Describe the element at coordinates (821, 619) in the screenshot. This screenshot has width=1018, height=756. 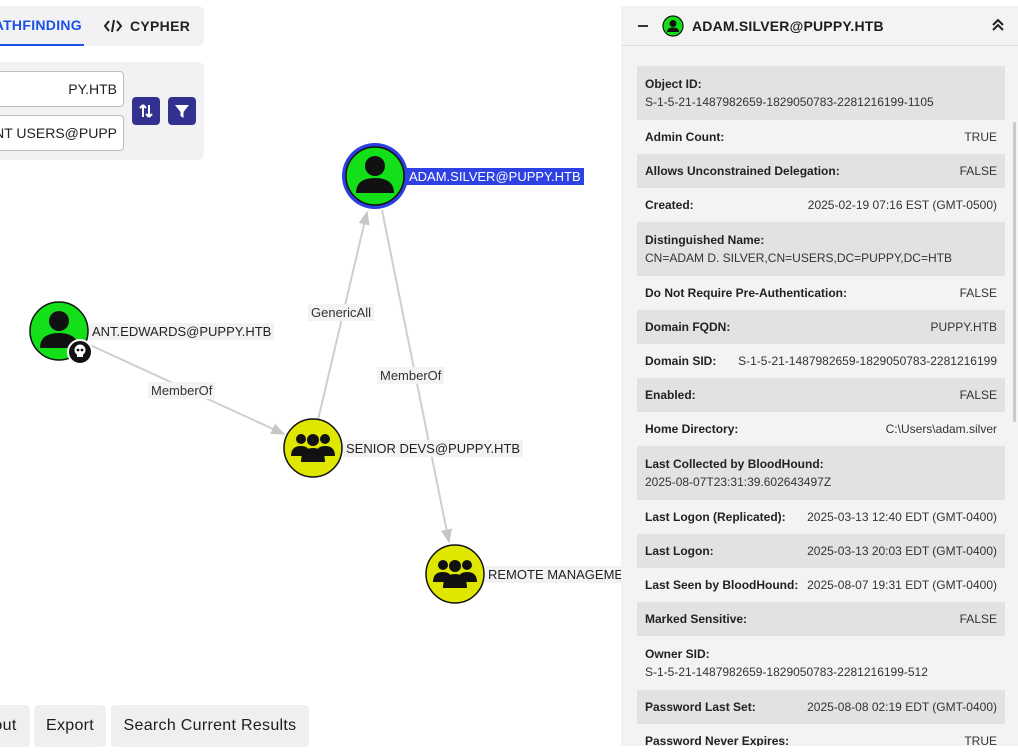
I see `property-row: Marked Sensitive: FALSE` at that location.